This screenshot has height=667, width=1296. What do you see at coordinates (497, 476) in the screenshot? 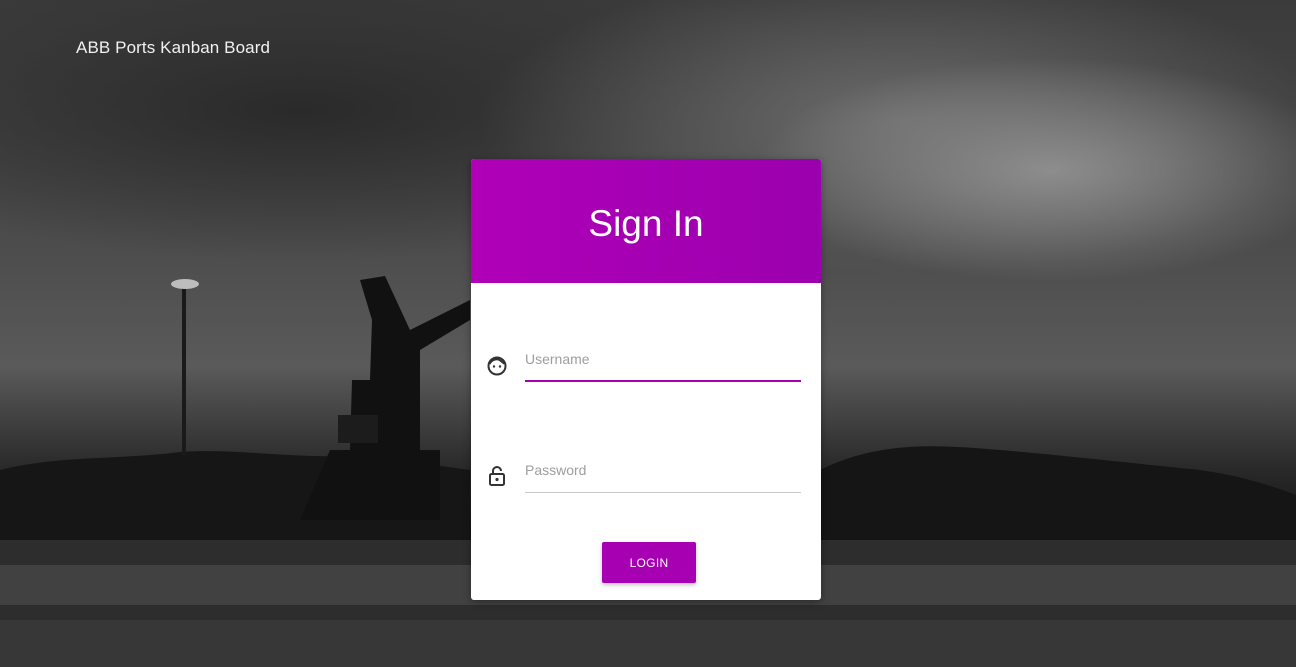
I see `lock-icon` at bounding box center [497, 476].